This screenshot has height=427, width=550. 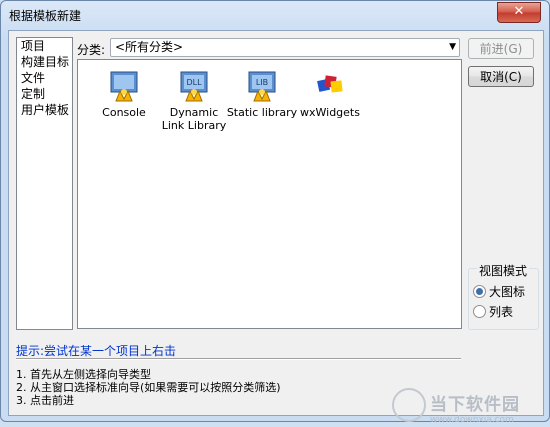 I want to click on category-item-custom: 定制, so click(x=44, y=94).